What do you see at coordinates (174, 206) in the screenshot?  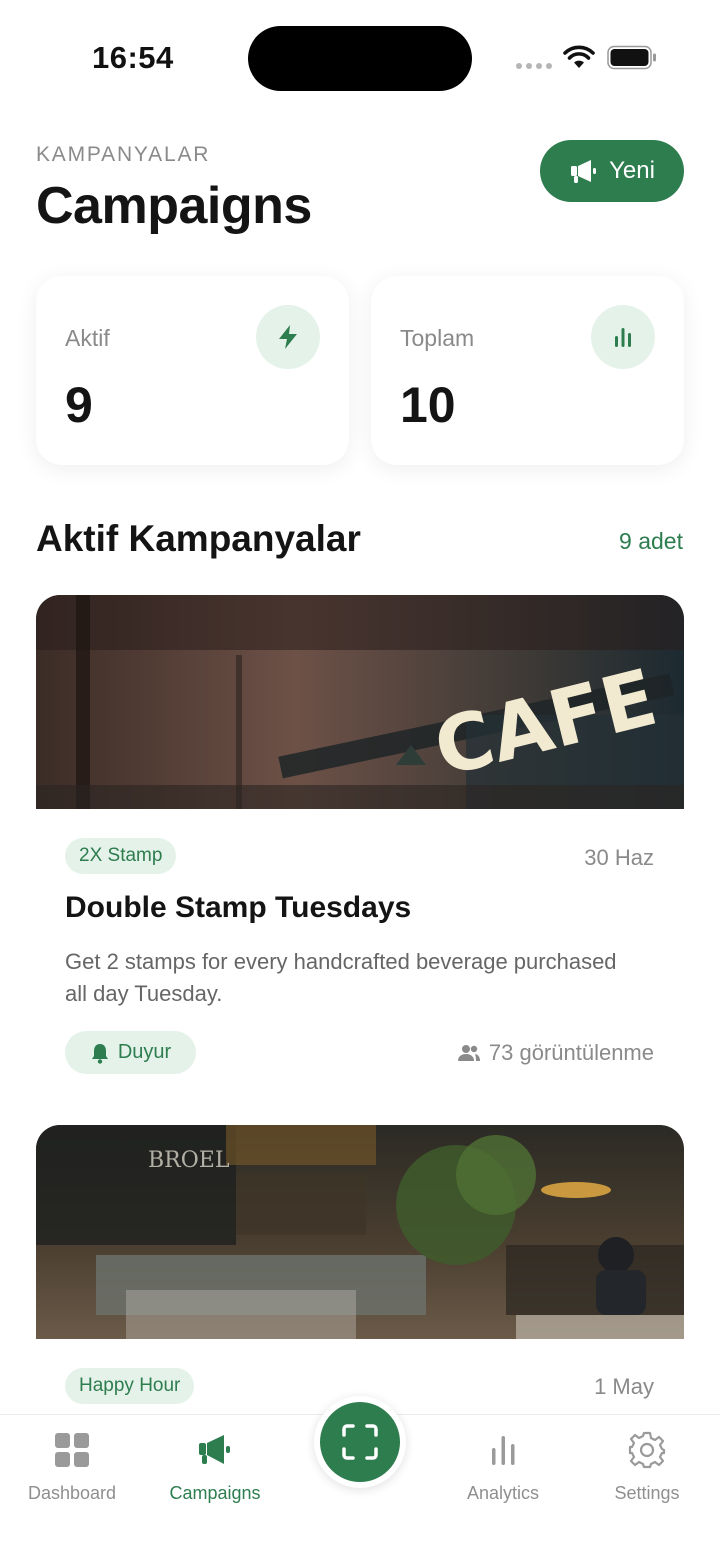 I see `page-title: Campaigns` at bounding box center [174, 206].